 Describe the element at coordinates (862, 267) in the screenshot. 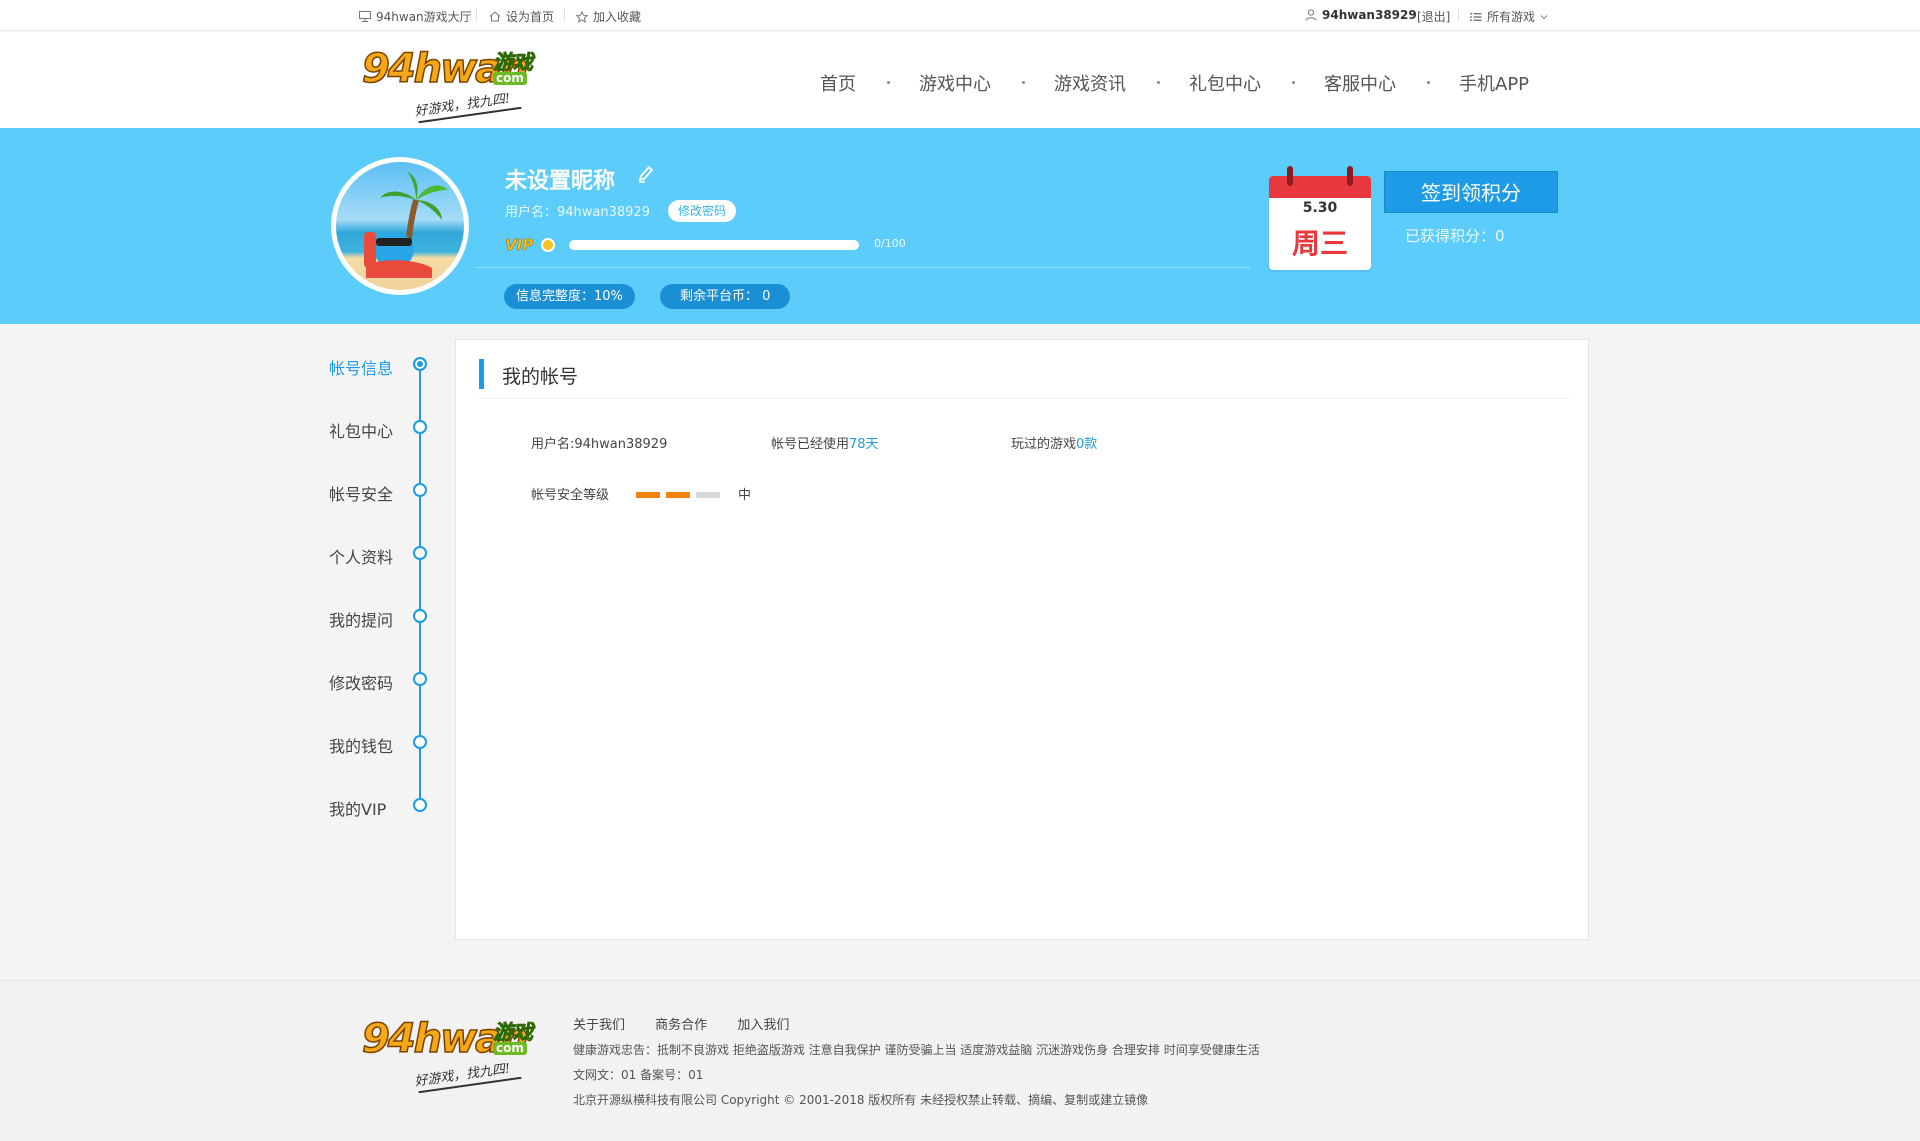

I see `banner-divider` at that location.